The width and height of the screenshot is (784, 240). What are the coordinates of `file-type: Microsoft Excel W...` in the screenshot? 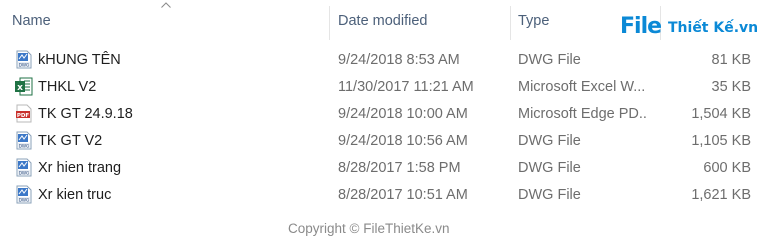 It's located at (582, 87).